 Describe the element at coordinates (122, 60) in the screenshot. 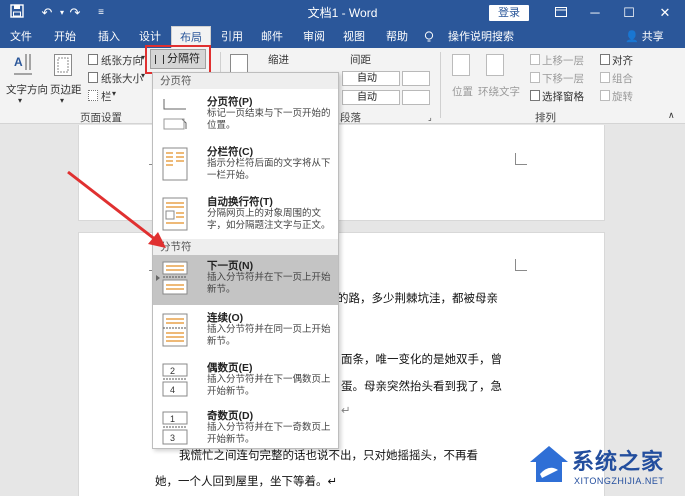

I see `orientation-label: 纸张方向` at that location.